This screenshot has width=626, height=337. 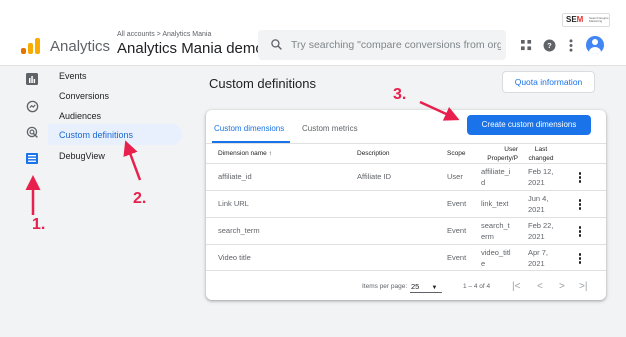 I want to click on last-page-icon: >|, so click(x=583, y=286).